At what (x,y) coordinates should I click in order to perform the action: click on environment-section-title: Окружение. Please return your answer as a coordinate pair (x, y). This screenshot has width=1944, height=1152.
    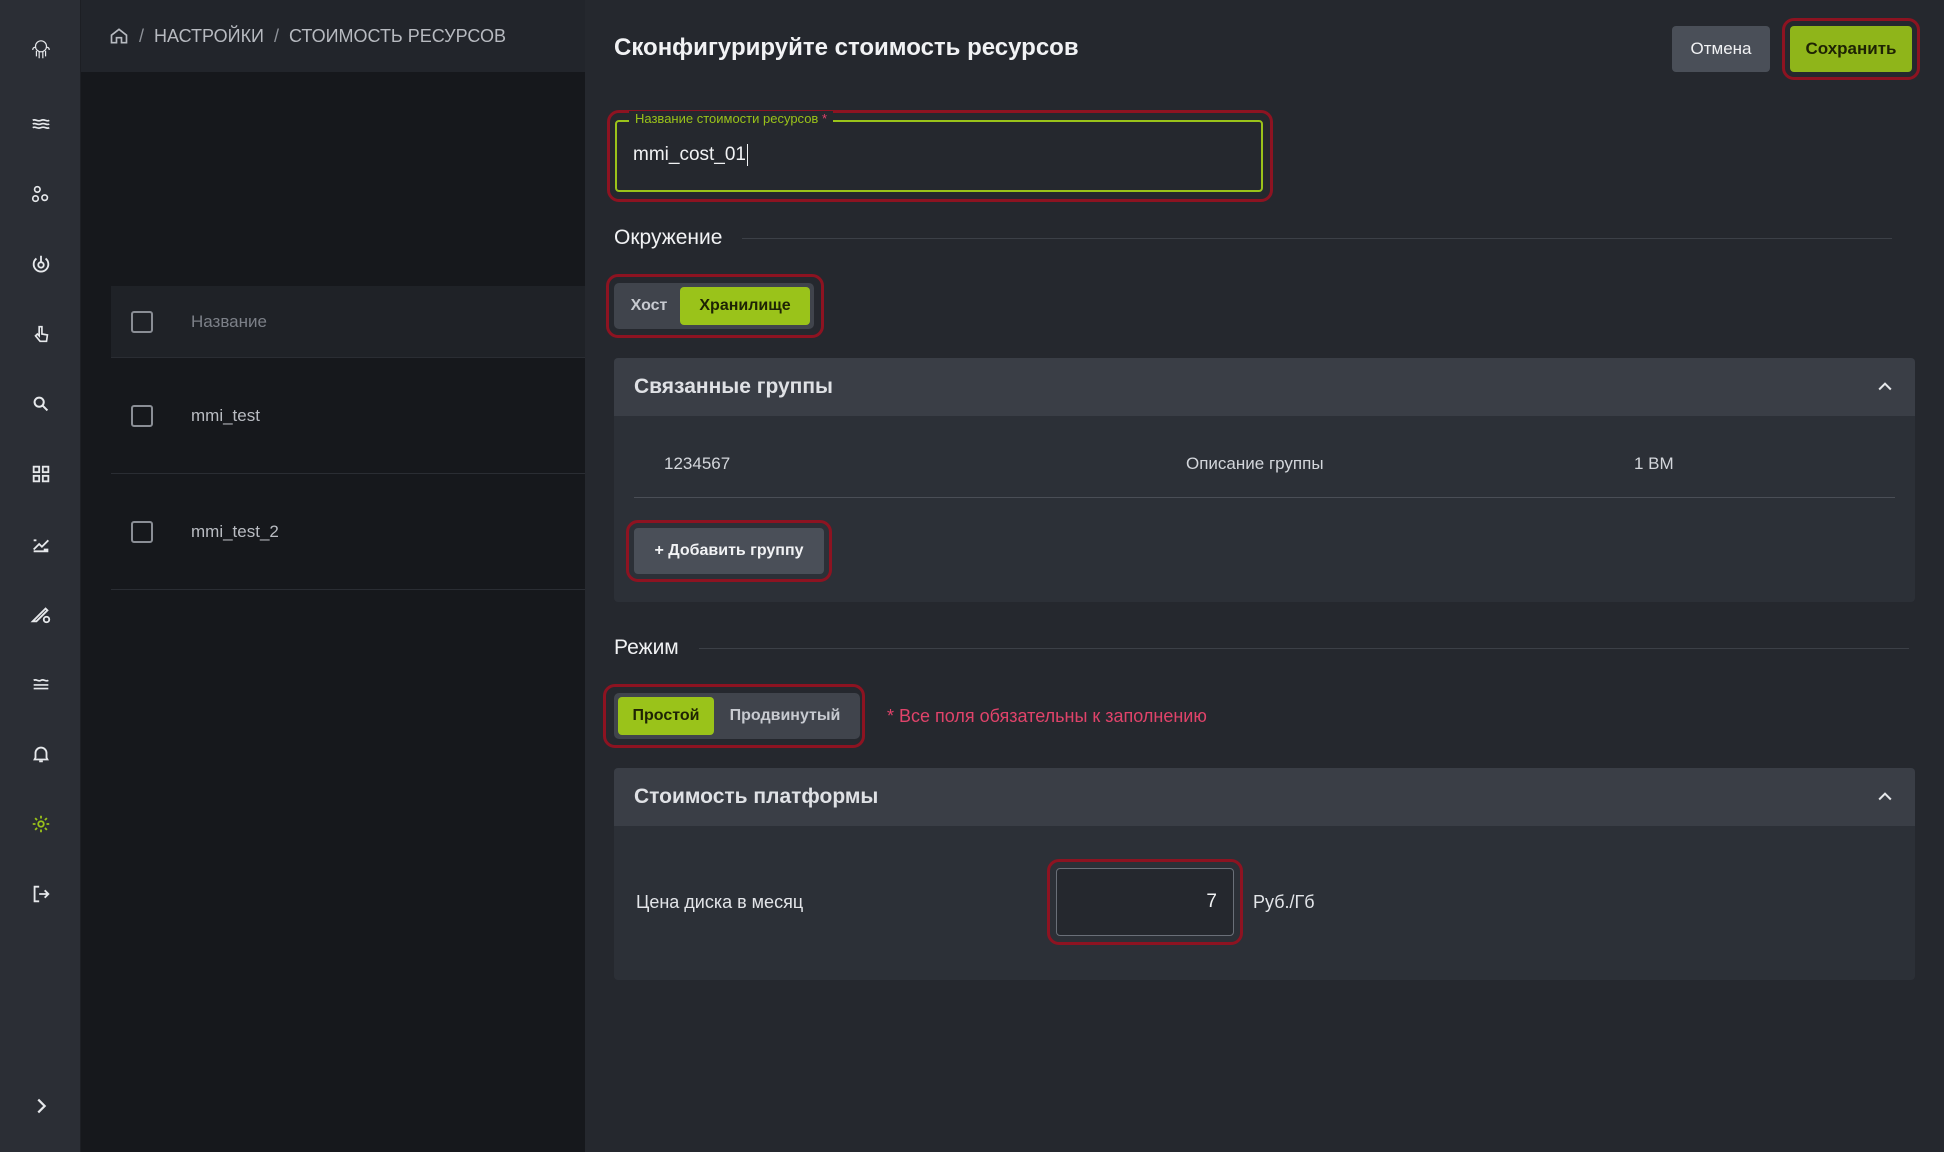
    Looking at the image, I should click on (668, 237).